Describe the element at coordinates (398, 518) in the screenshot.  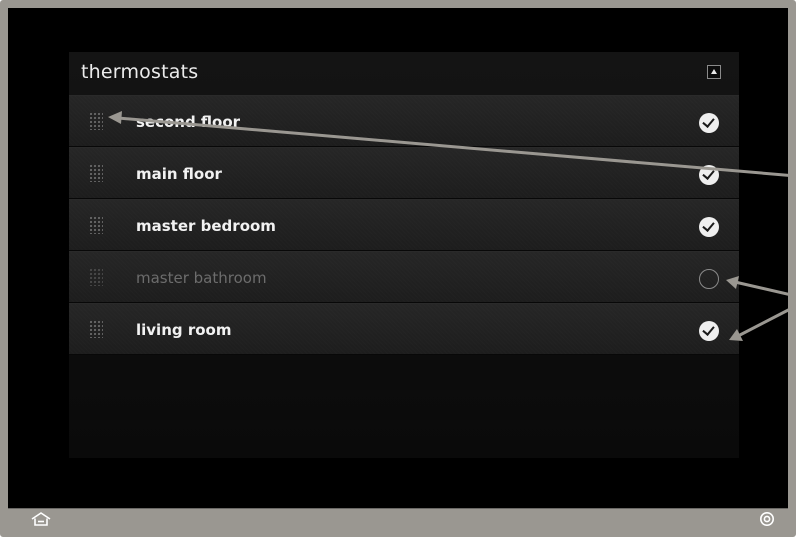
I see `bottom-bar` at that location.